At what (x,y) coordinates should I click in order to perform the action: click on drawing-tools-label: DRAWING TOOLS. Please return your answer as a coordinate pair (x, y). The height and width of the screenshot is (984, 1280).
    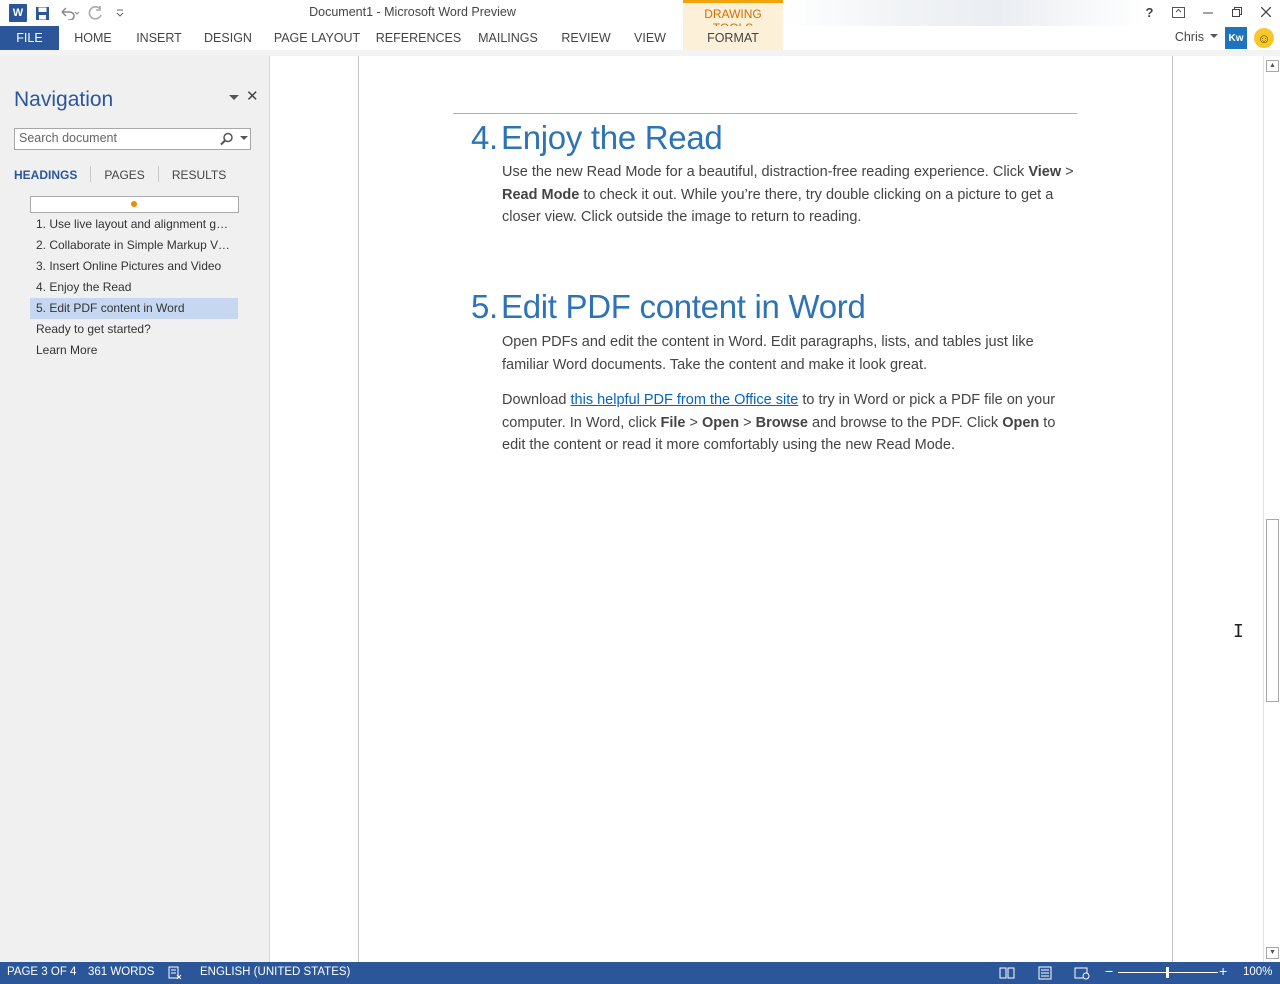
    Looking at the image, I should click on (733, 17).